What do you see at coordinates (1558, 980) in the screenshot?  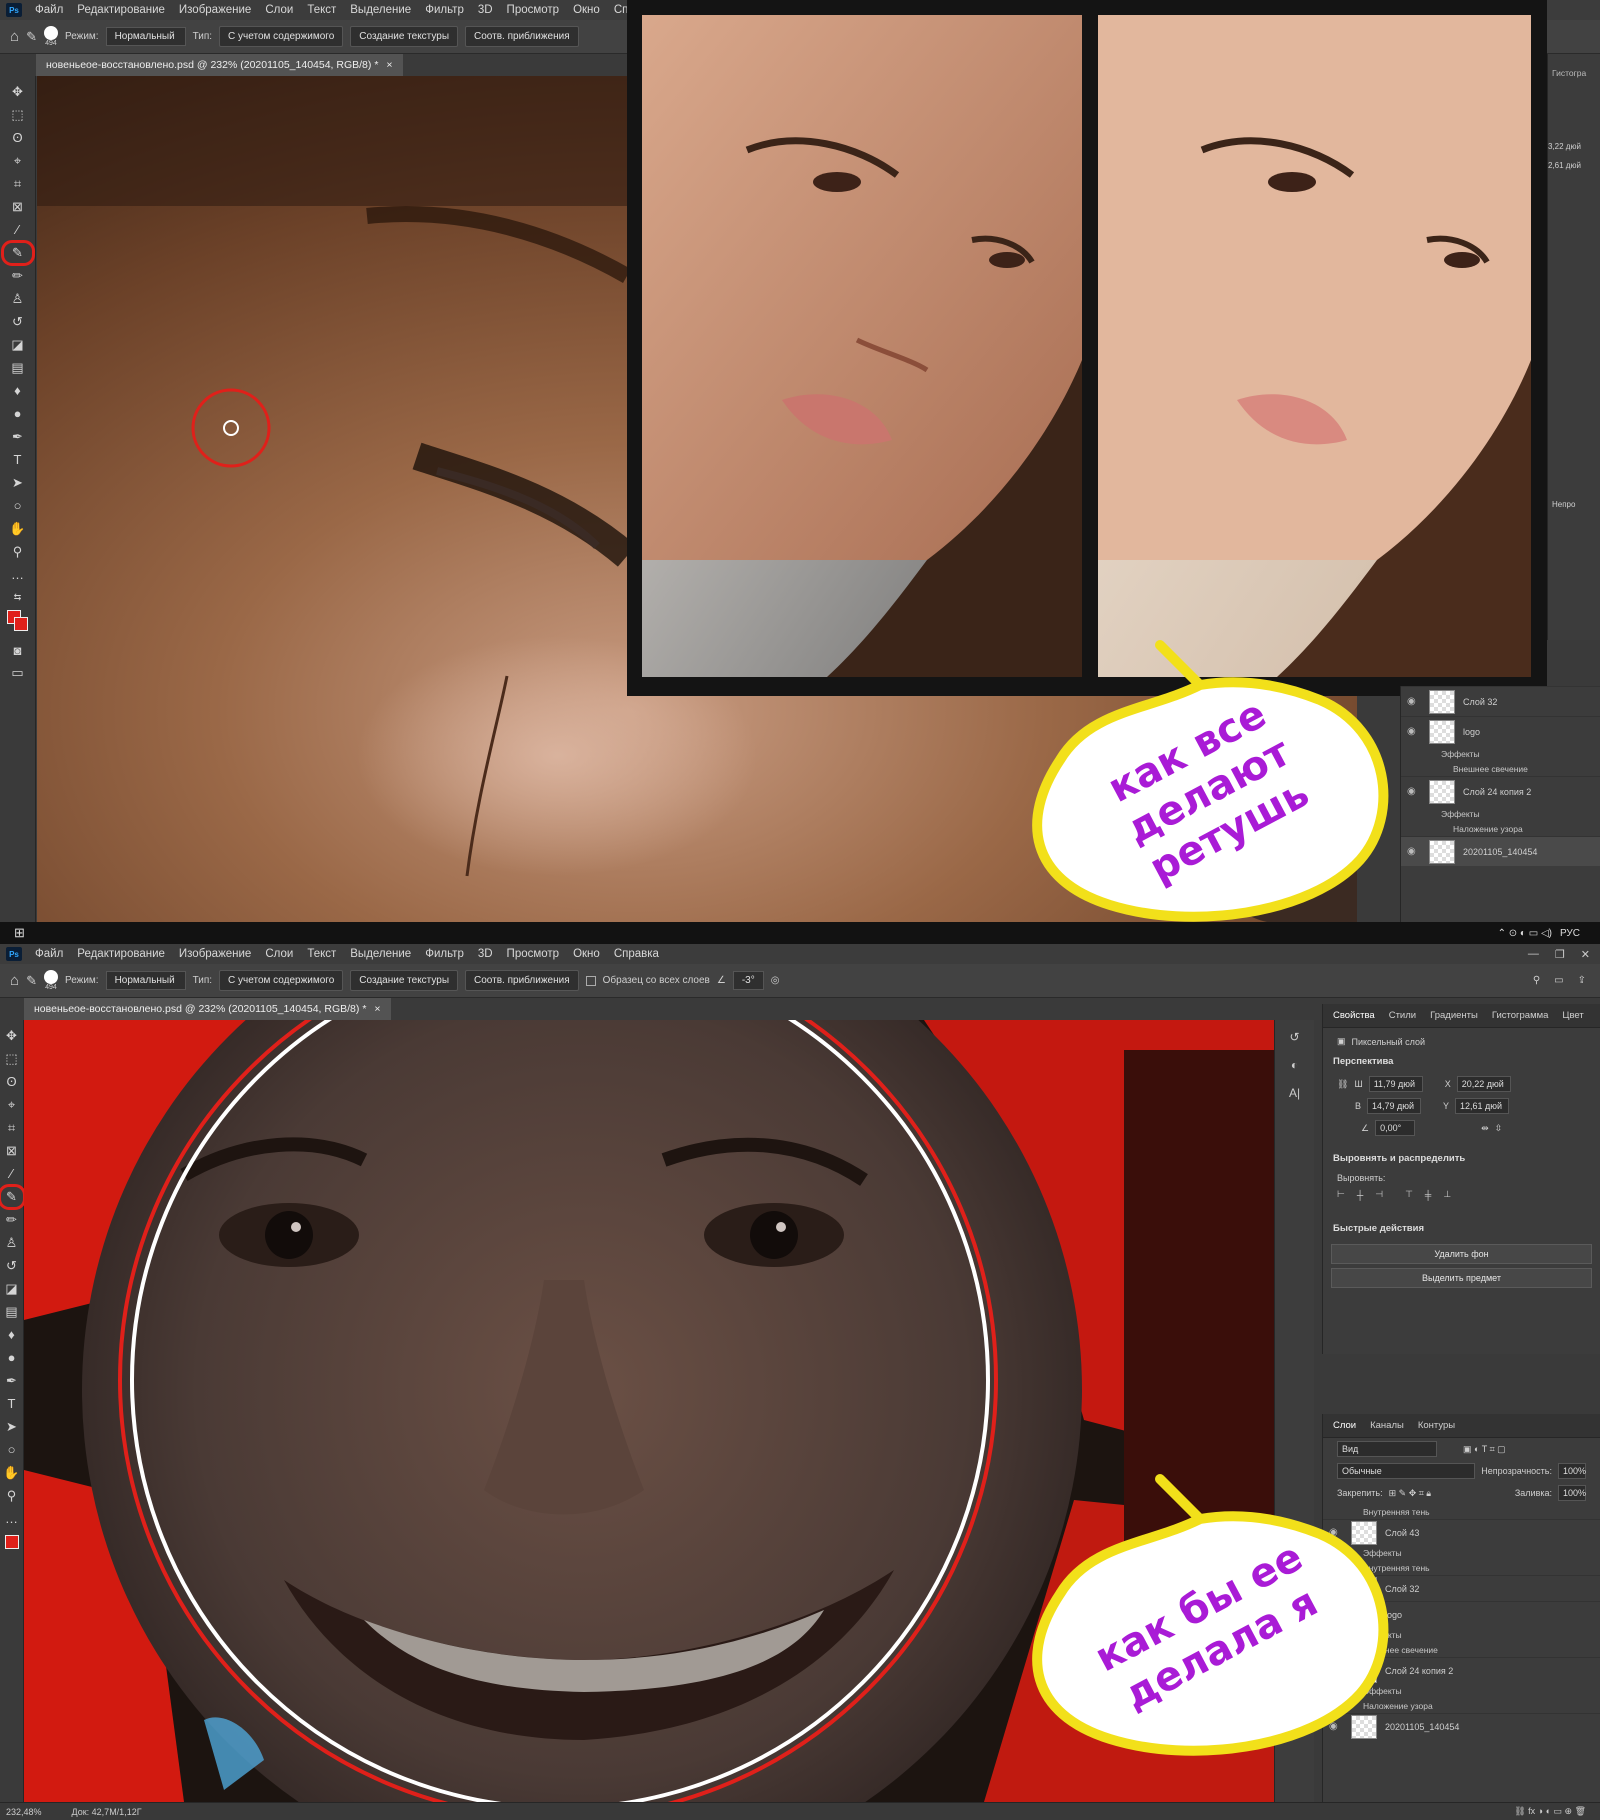 I see `workspace-icon: ▭` at bounding box center [1558, 980].